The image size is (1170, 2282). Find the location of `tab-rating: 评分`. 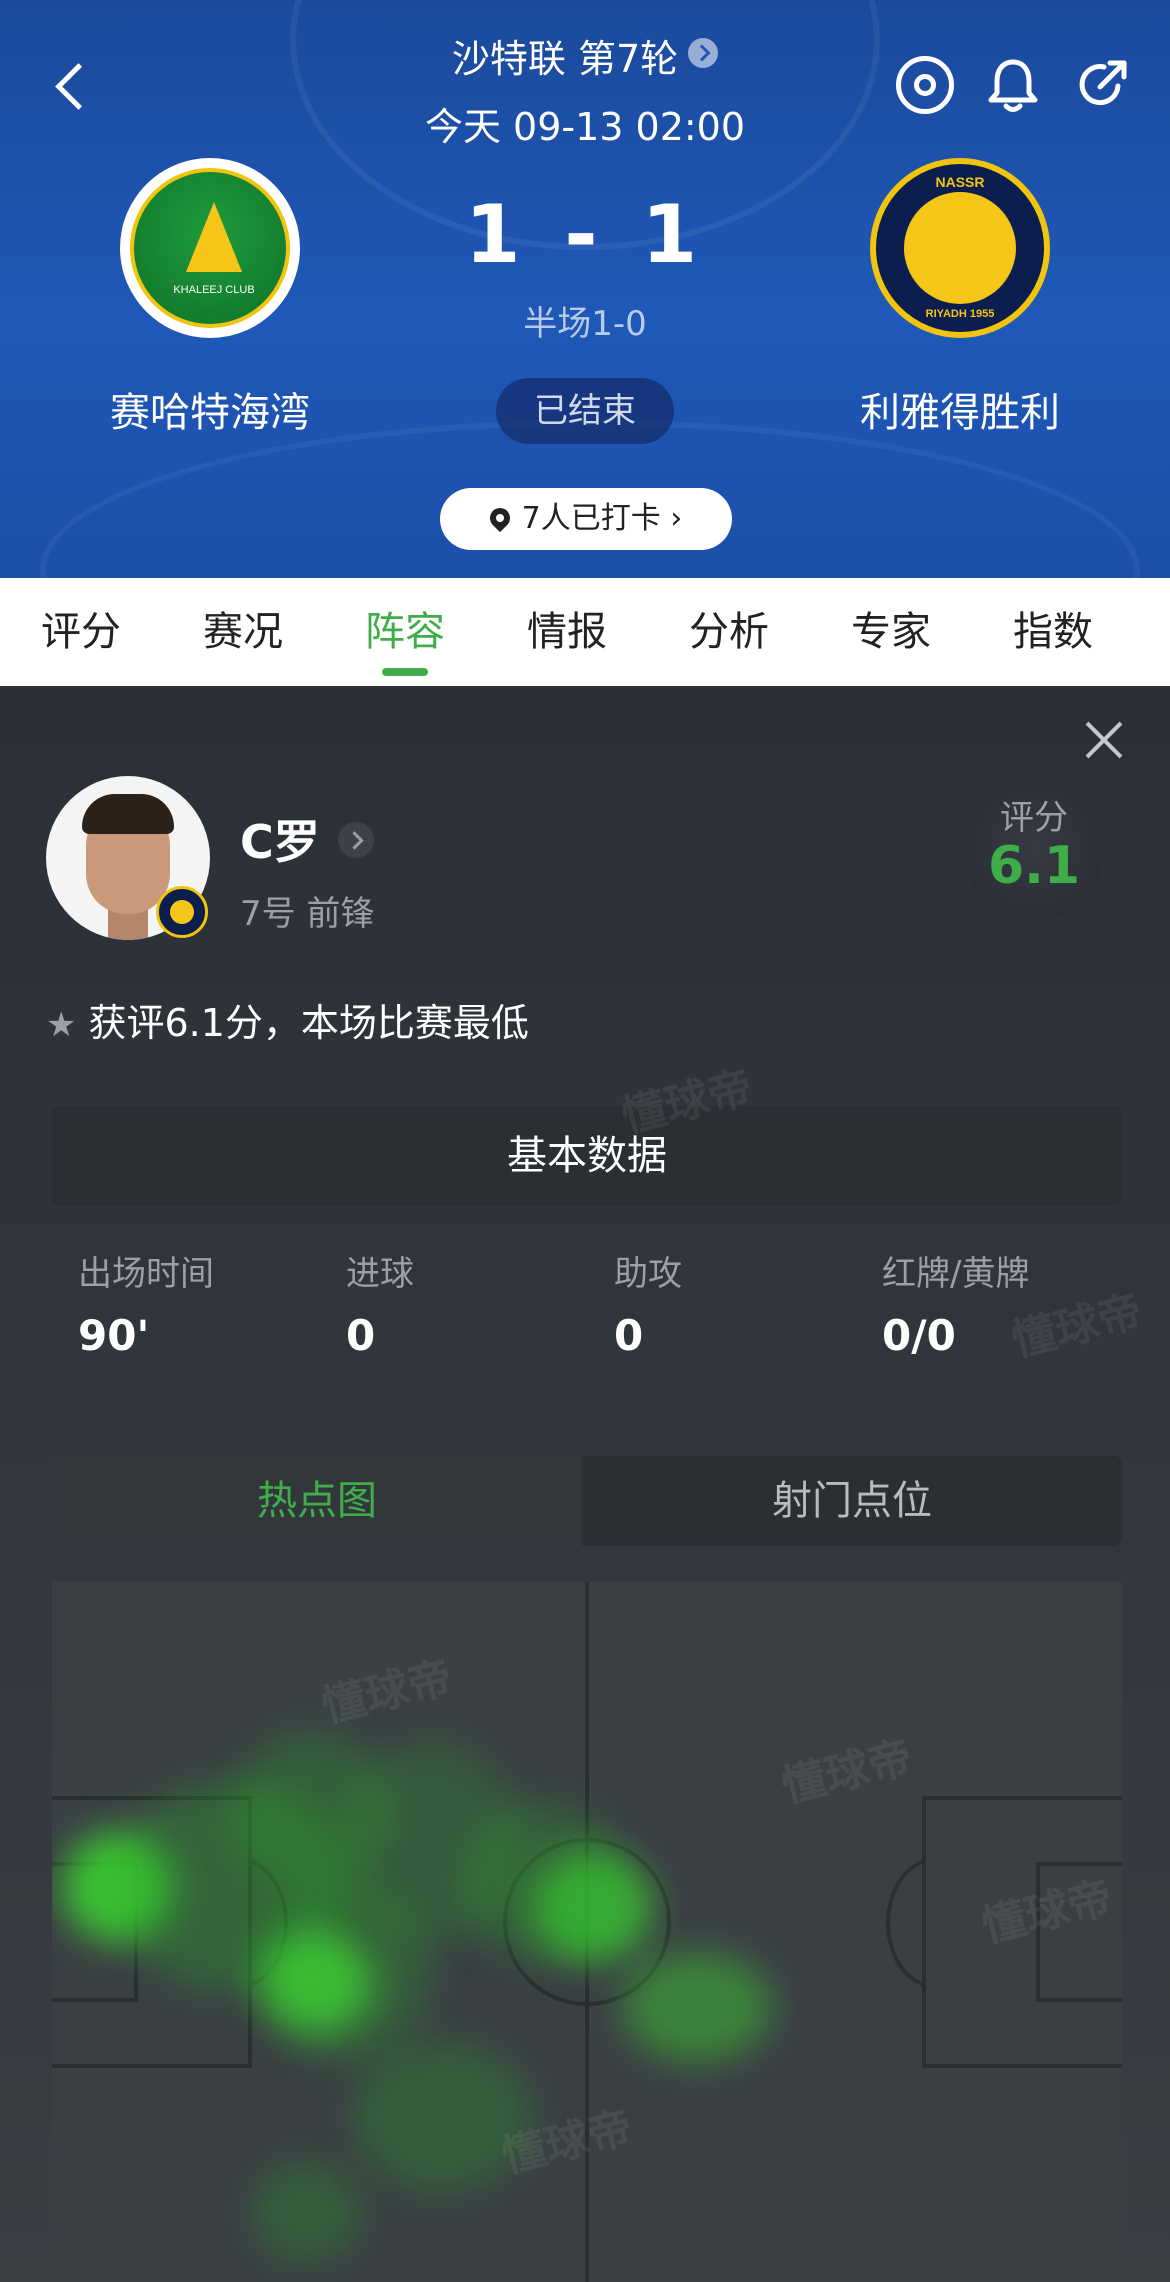

tab-rating: 评分 is located at coordinates (81, 632).